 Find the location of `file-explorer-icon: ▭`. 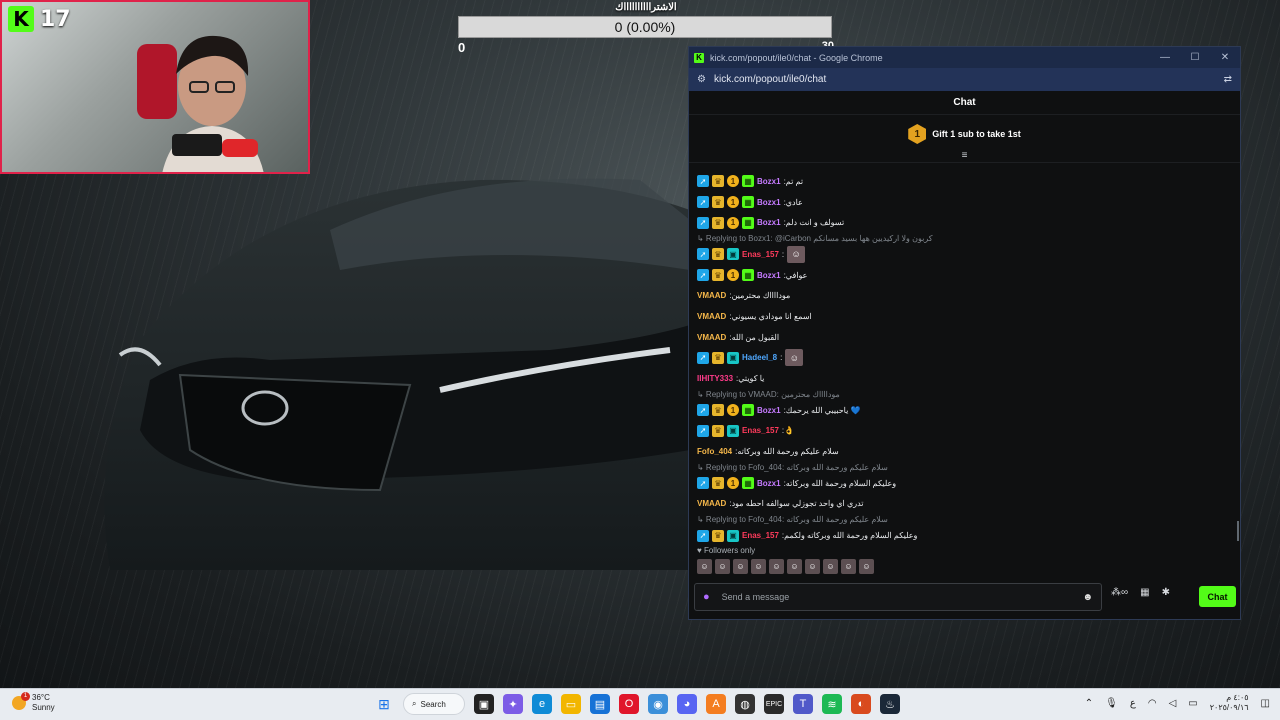

file-explorer-icon: ▭ is located at coordinates (571, 704).